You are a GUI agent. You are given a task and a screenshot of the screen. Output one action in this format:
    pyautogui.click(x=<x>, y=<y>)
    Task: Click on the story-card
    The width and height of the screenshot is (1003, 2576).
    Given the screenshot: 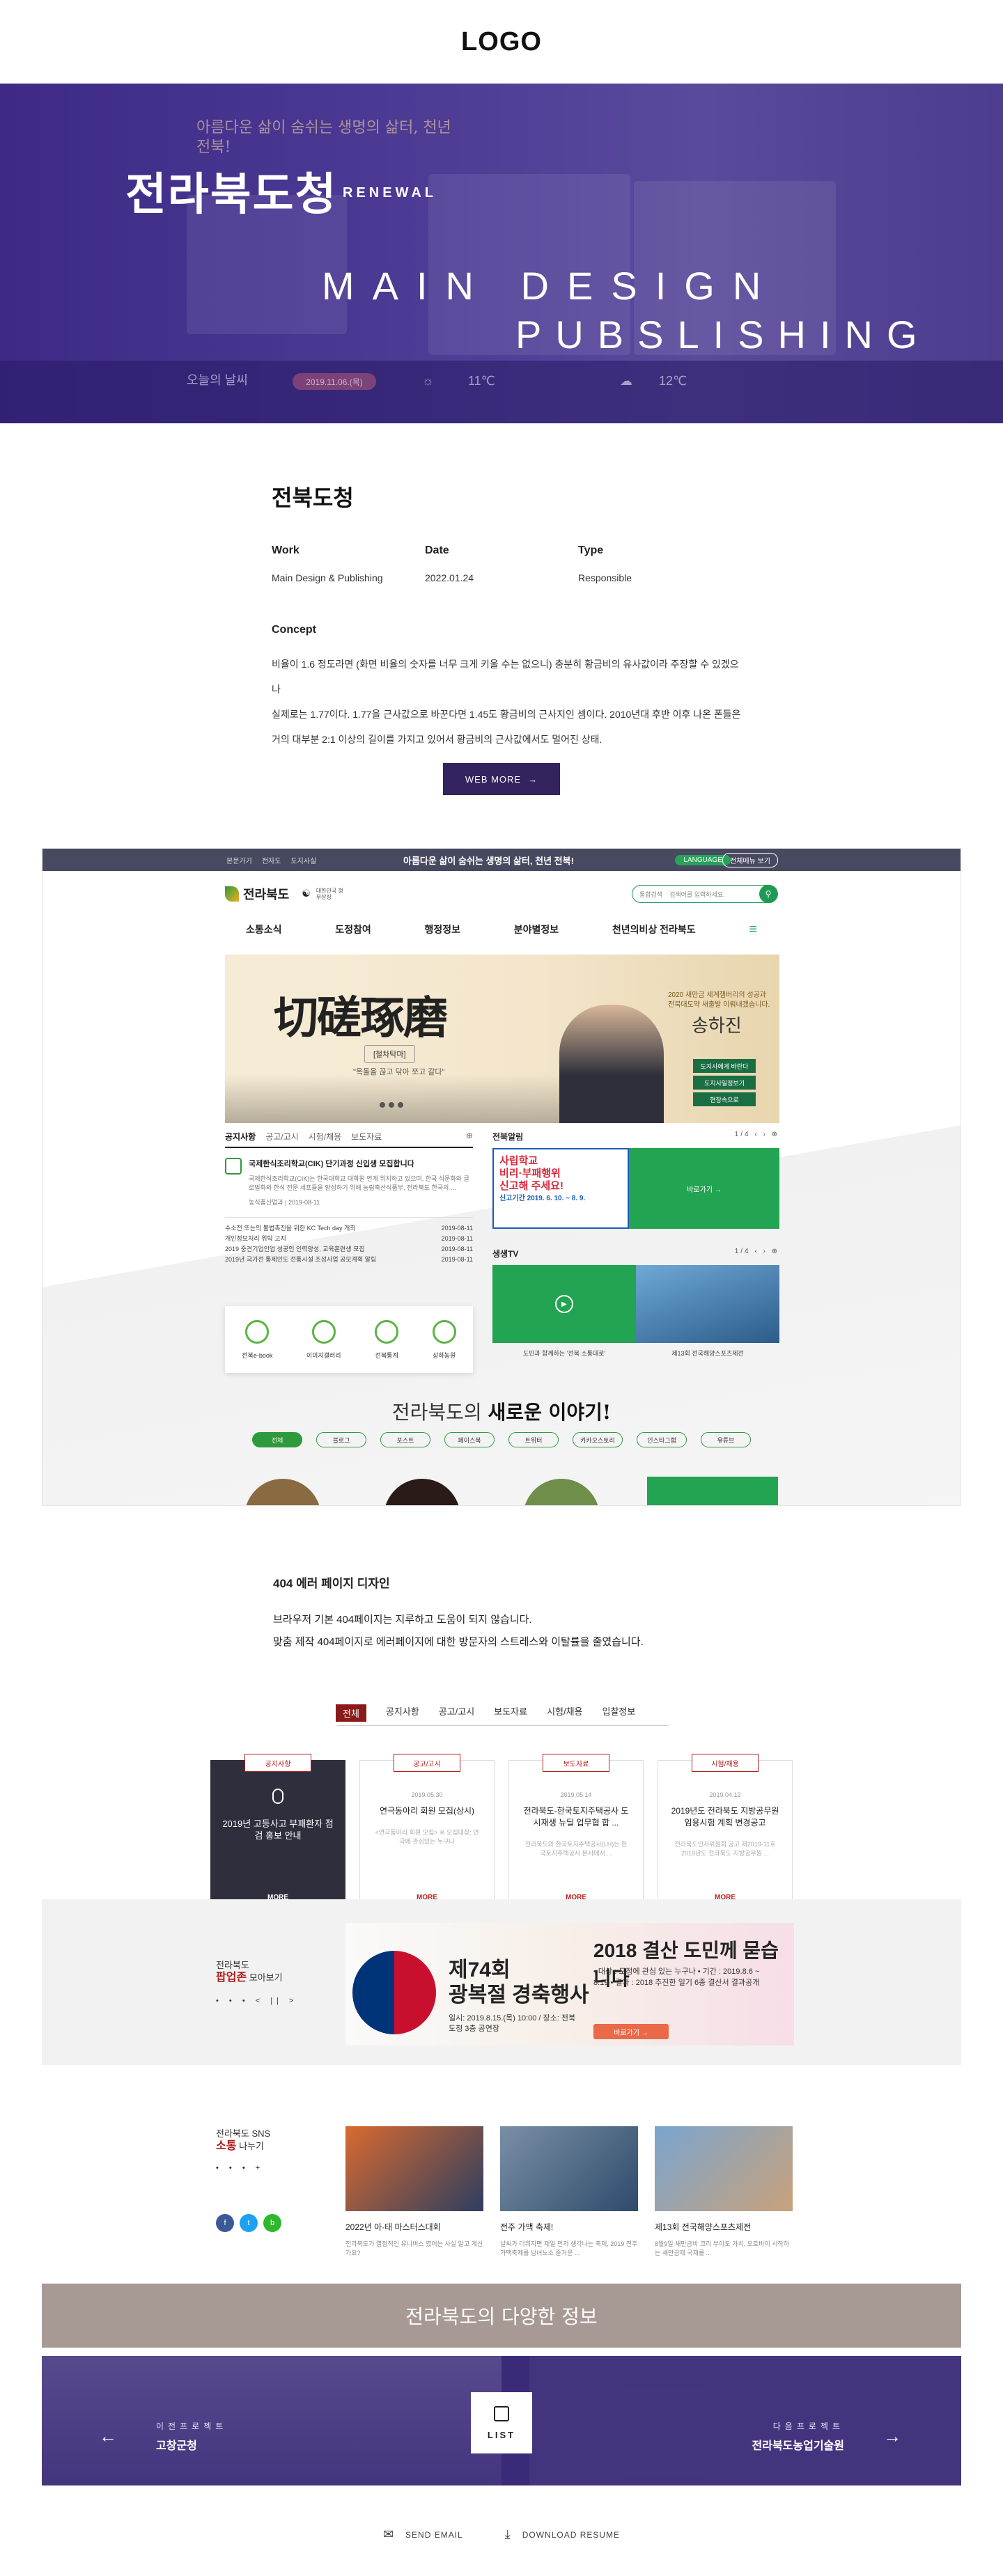 What is the action you would take?
    pyautogui.click(x=712, y=1491)
    